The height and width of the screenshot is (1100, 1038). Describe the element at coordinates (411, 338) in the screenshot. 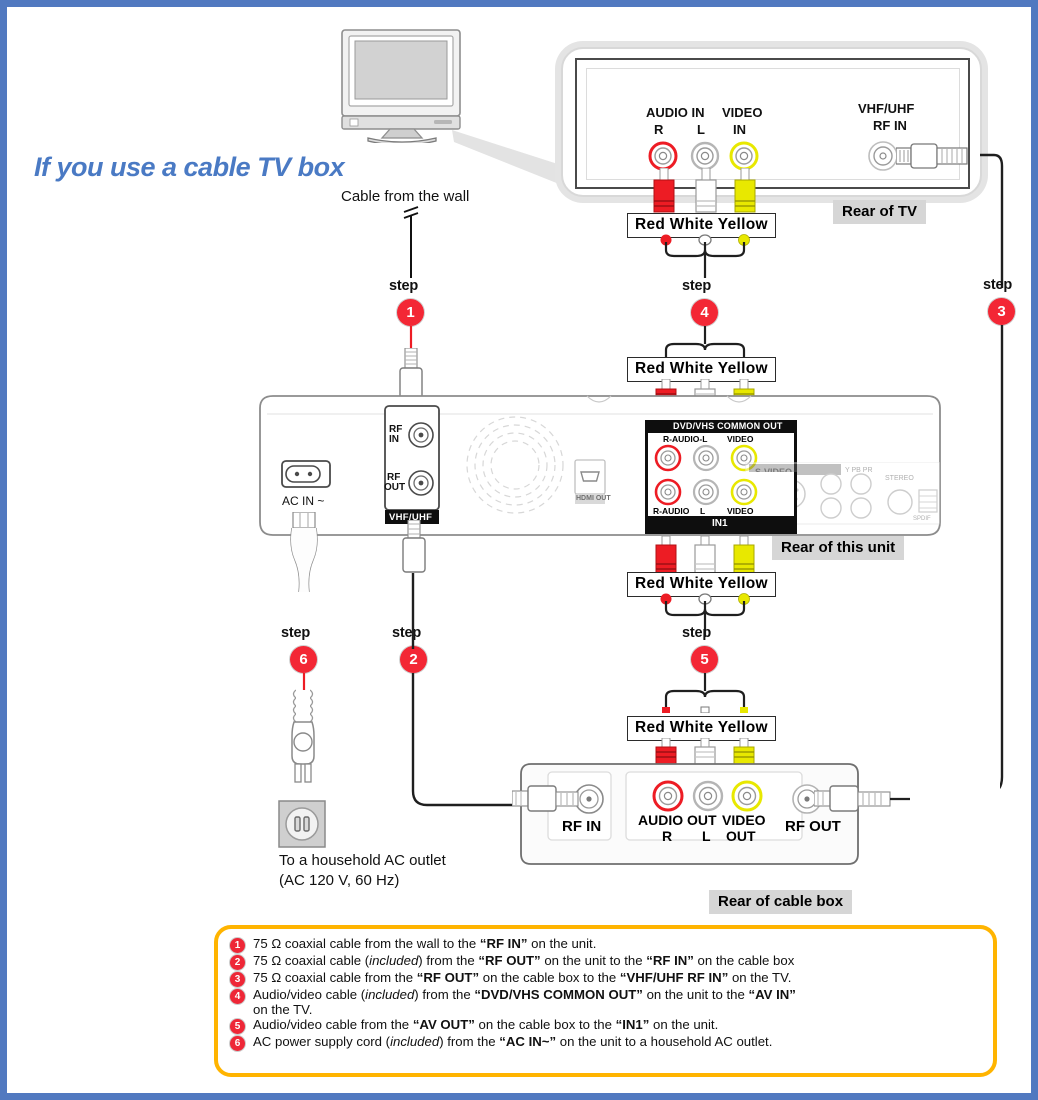

I see `step-1-leader` at that location.